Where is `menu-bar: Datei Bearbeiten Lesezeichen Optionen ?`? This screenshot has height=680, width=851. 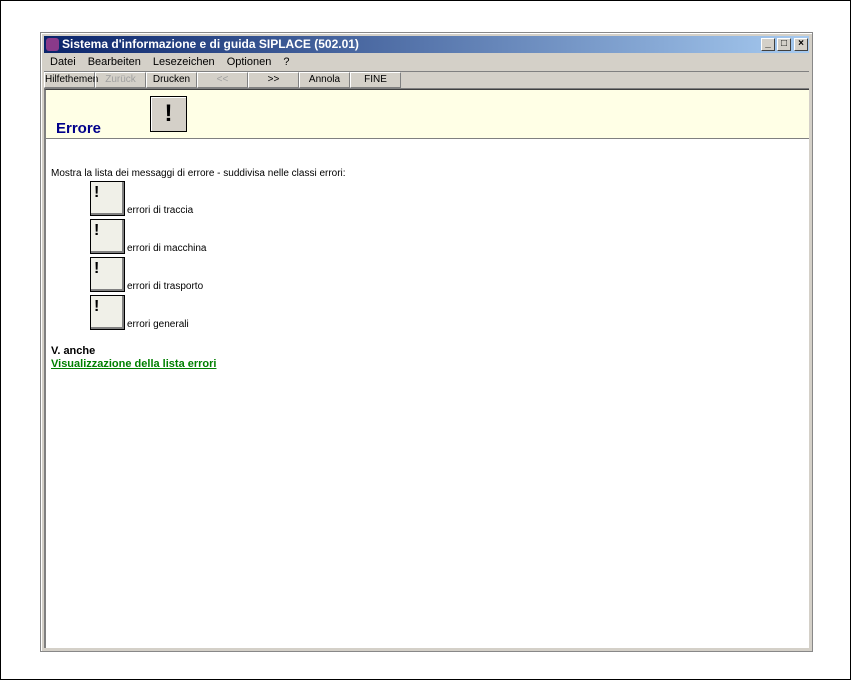
menu-bar: Datei Bearbeiten Lesezeichen Optionen ? is located at coordinates (169, 62).